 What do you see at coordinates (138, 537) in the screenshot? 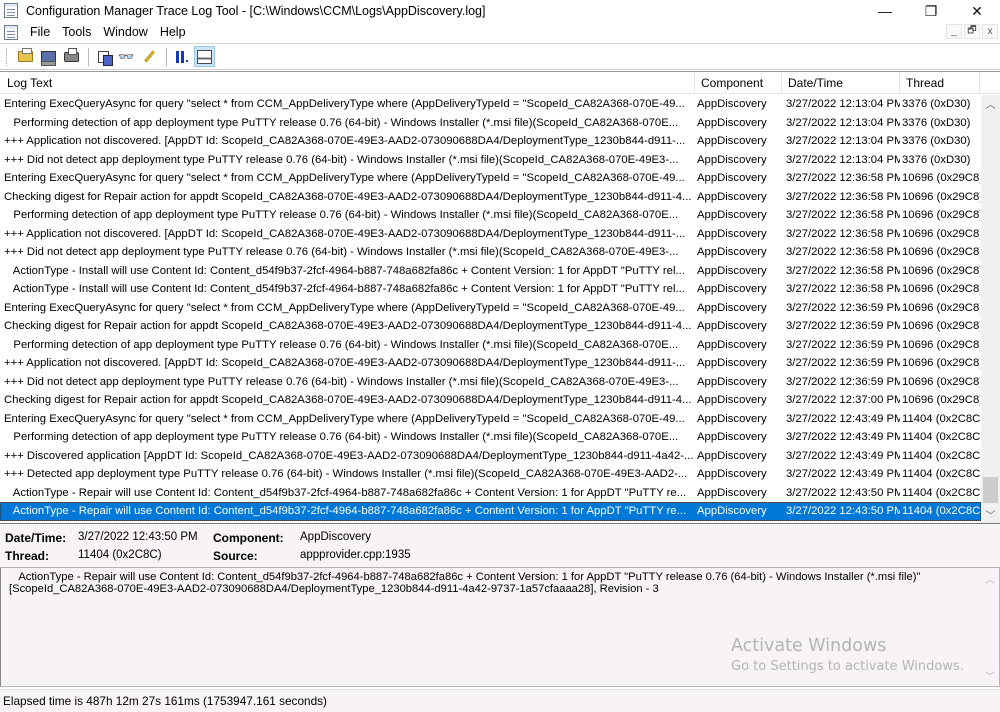
I see `datetime-value: 3/27/2022 12:43:50 PM` at bounding box center [138, 537].